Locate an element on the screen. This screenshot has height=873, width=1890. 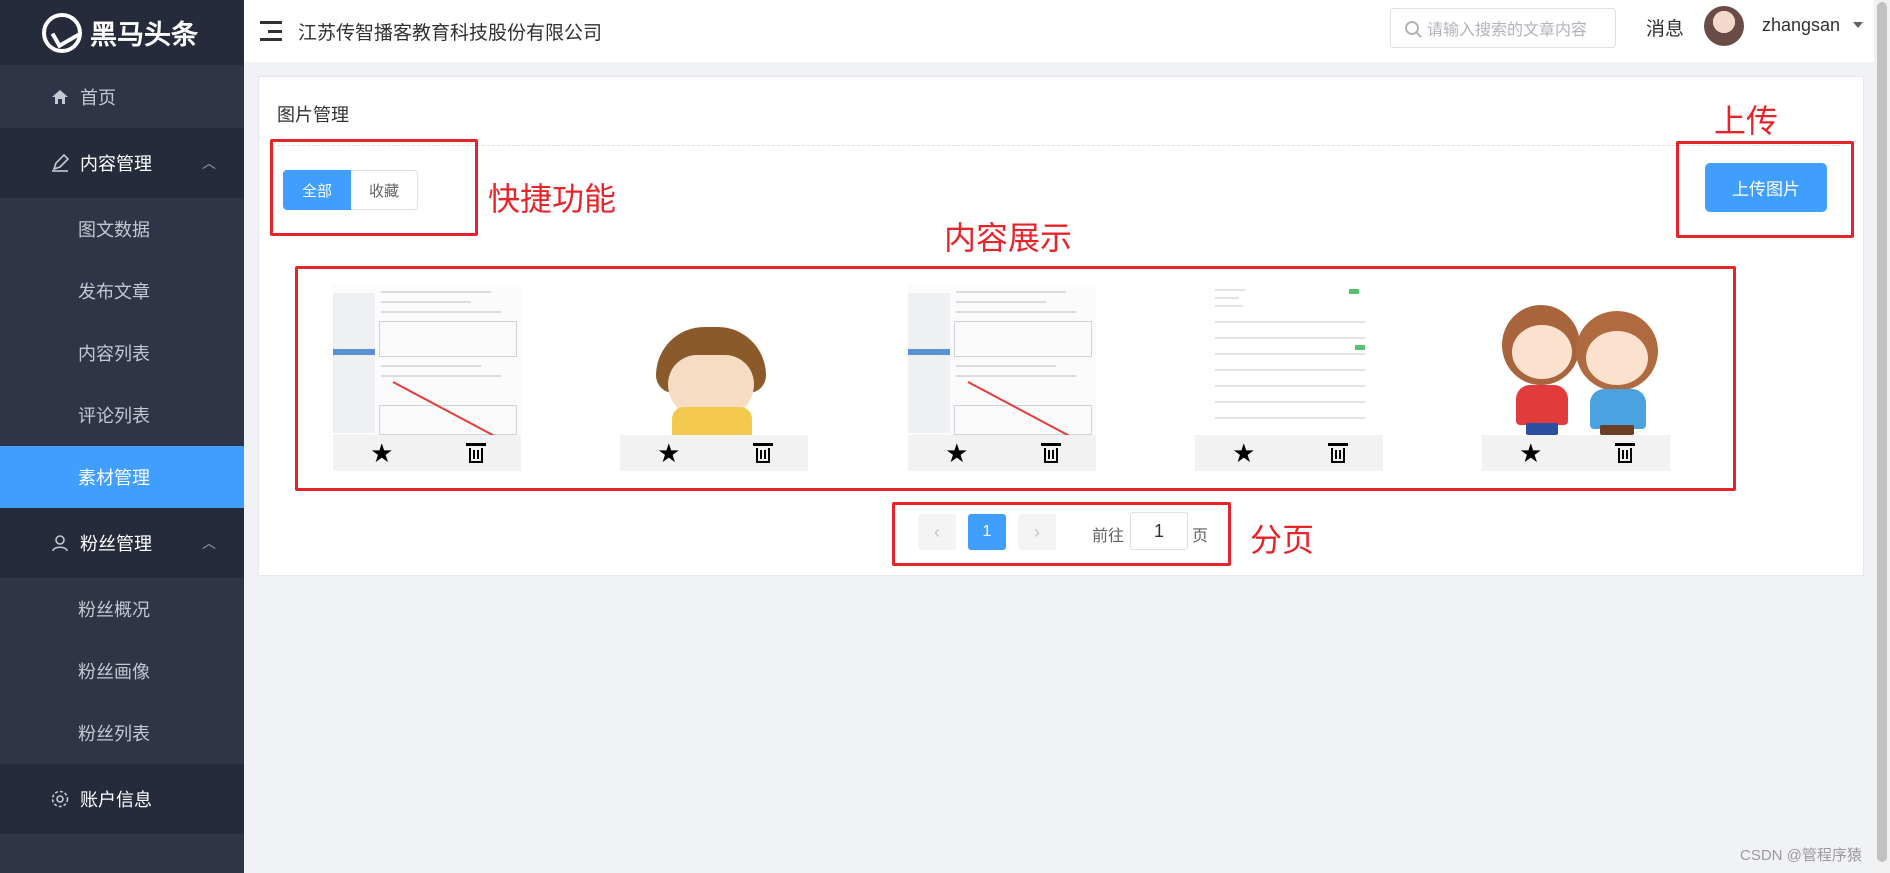
menu-fold-icon is located at coordinates (271, 31).